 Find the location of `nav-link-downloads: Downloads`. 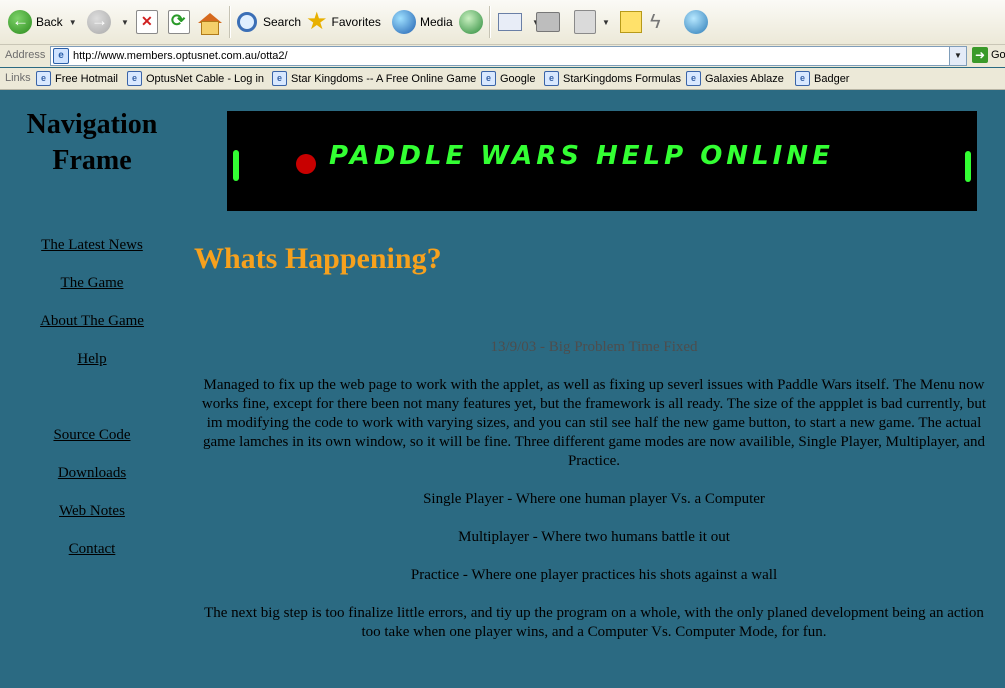

nav-link-downloads: Downloads is located at coordinates (92, 473).